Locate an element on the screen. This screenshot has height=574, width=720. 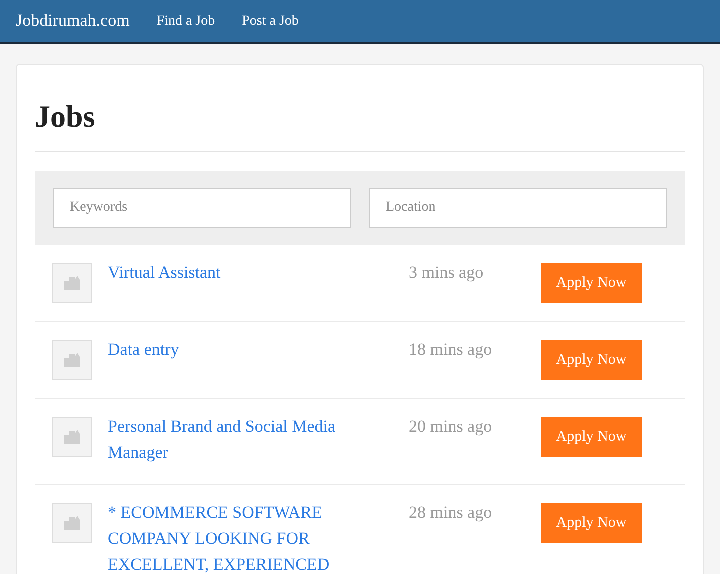
location-field: Location is located at coordinates (518, 208).